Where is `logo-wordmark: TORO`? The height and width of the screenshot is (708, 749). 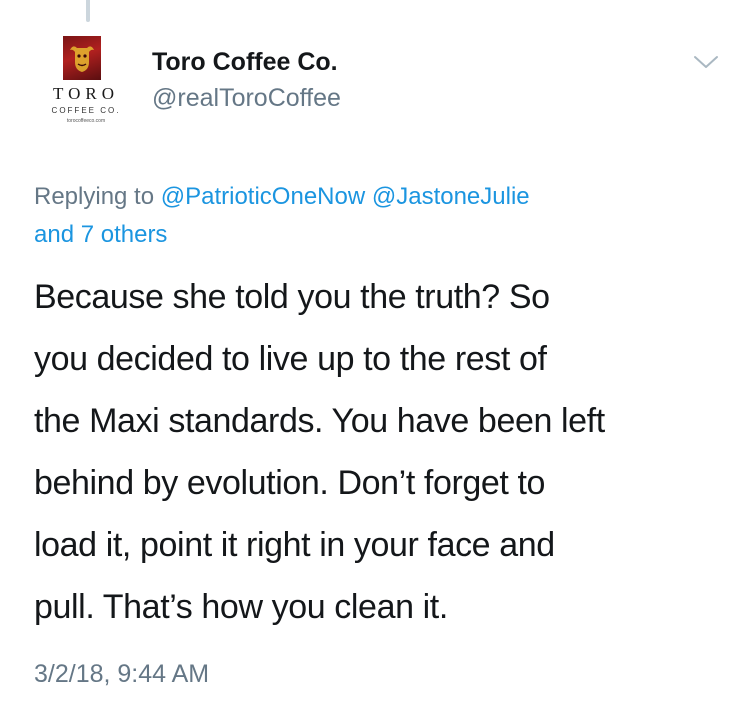 logo-wordmark: TORO is located at coordinates (86, 93).